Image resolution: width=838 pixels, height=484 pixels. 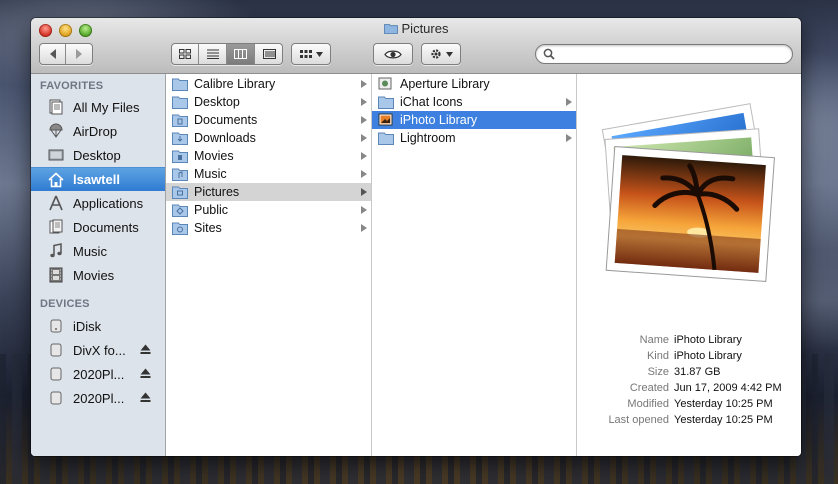 I want to click on aperture-library-icon, so click(x=385, y=83).